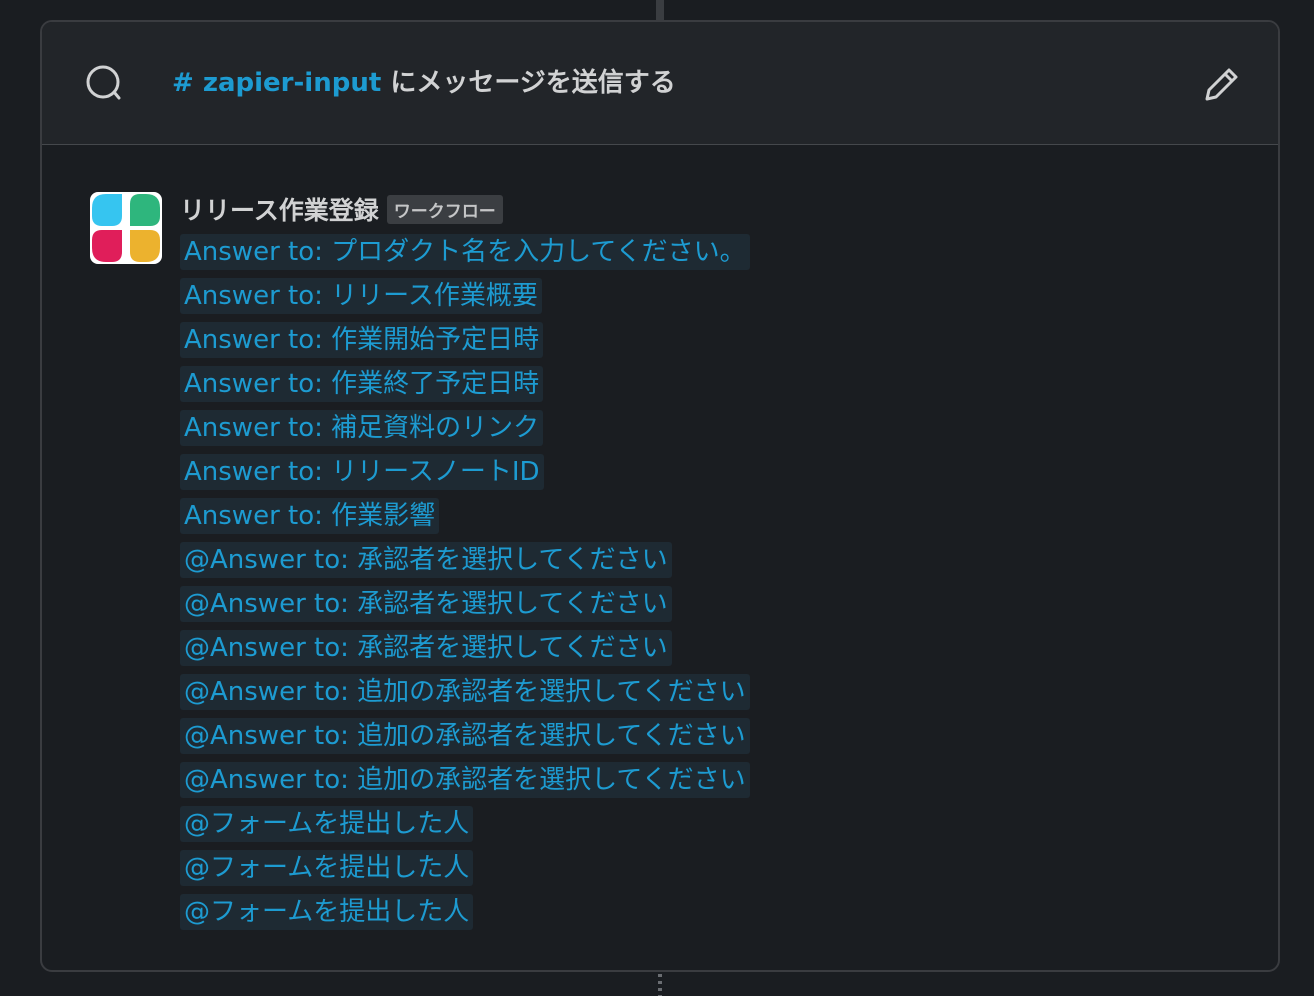 The width and height of the screenshot is (1314, 996). I want to click on variable-chip: Answer to: 作業終了予定日時, so click(362, 384).